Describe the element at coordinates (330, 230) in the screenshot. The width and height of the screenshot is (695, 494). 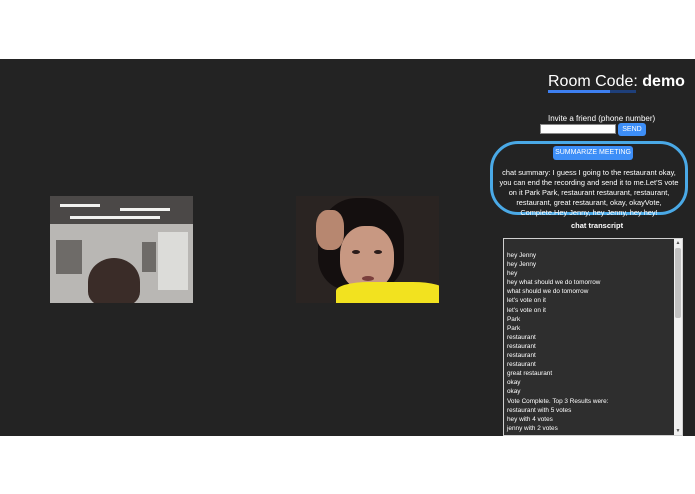
I see `participant-hand` at that location.